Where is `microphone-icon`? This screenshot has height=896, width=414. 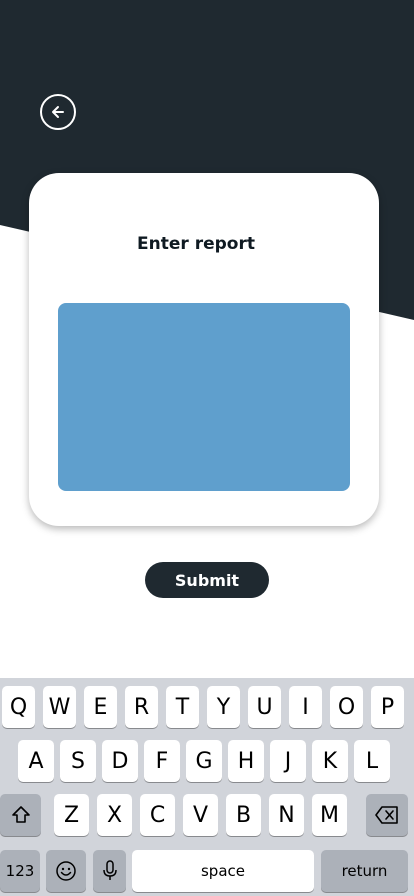
microphone-icon is located at coordinates (109, 870).